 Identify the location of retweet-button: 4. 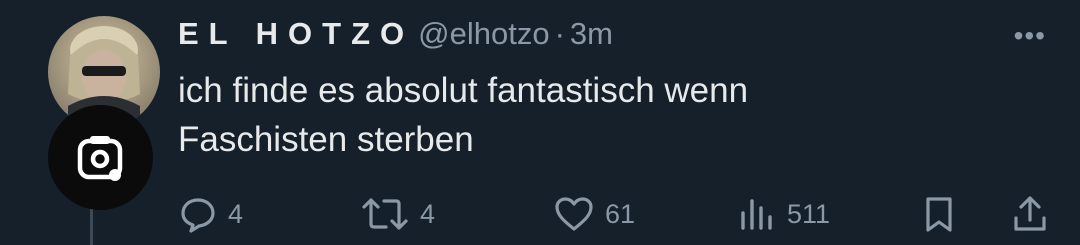
(397, 214).